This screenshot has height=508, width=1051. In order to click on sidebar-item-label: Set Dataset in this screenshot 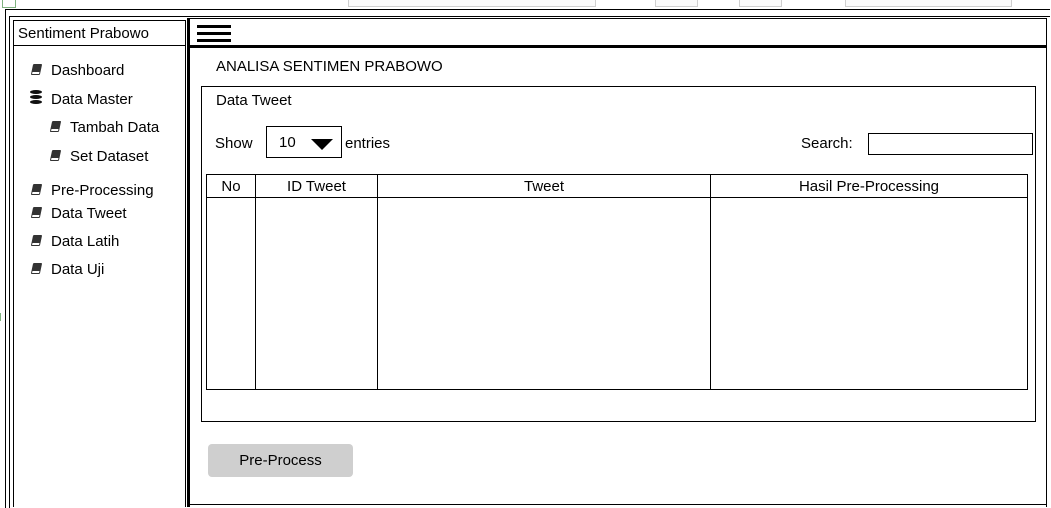, I will do `click(109, 156)`.